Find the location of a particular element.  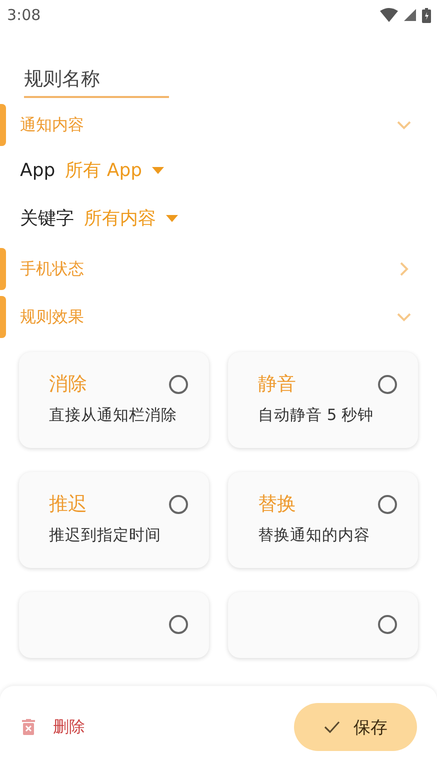

filter-label: App is located at coordinates (38, 170).